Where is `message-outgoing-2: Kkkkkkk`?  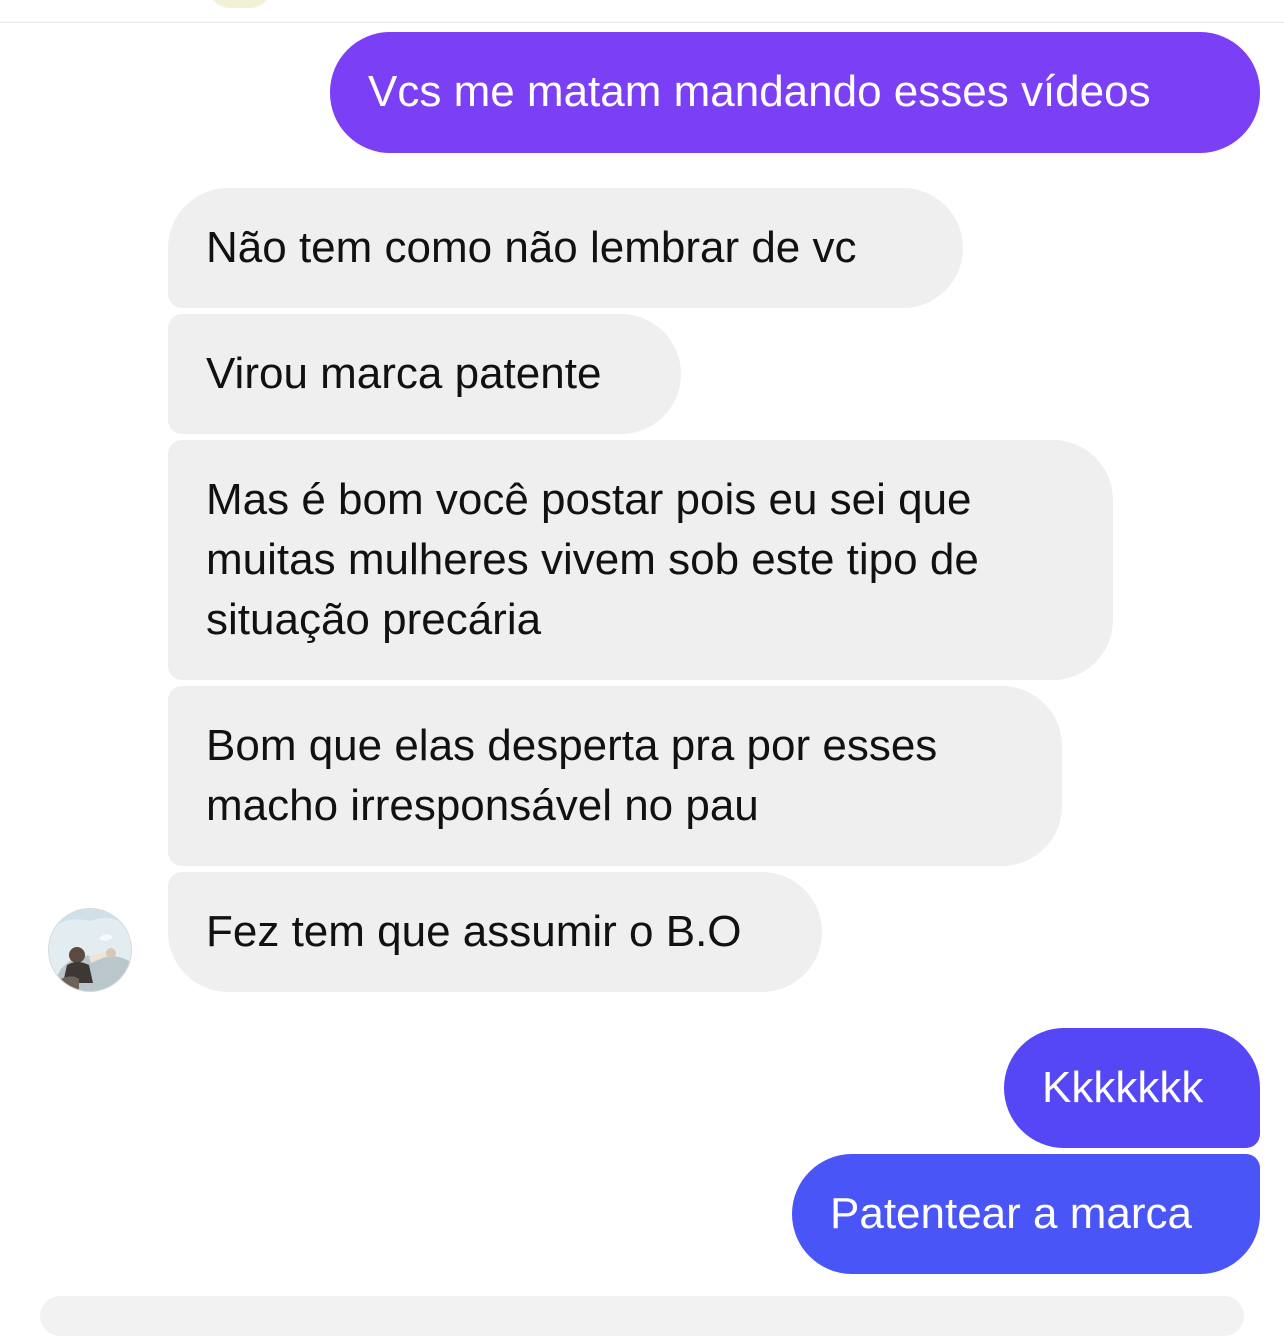
message-outgoing-2: Kkkkkkk is located at coordinates (1132, 1088).